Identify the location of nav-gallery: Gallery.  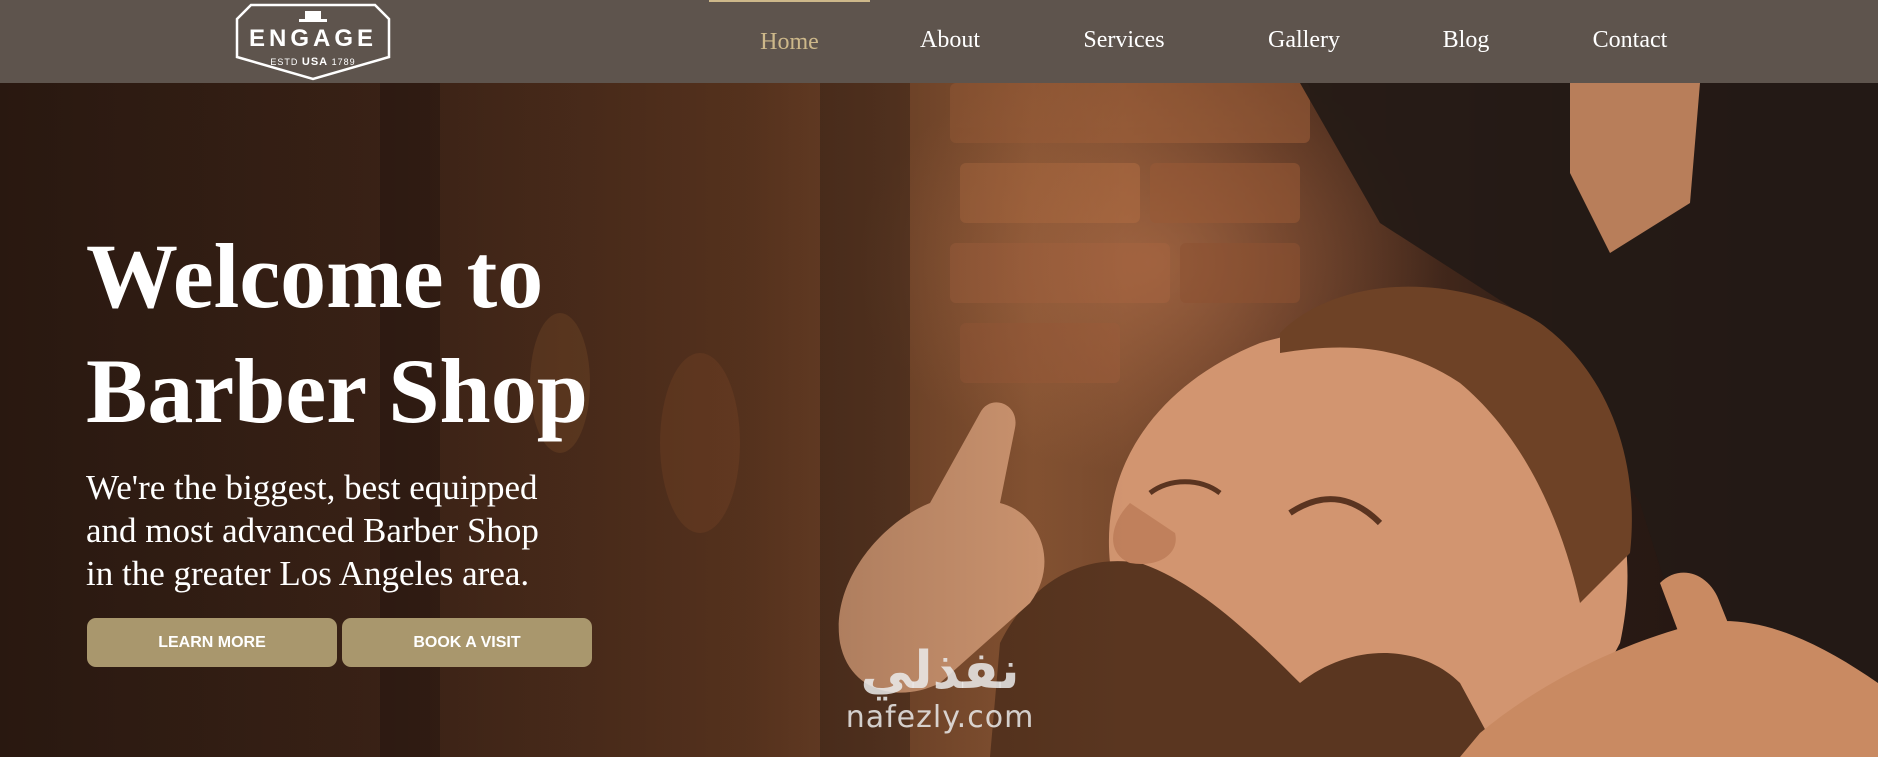
(1304, 41).